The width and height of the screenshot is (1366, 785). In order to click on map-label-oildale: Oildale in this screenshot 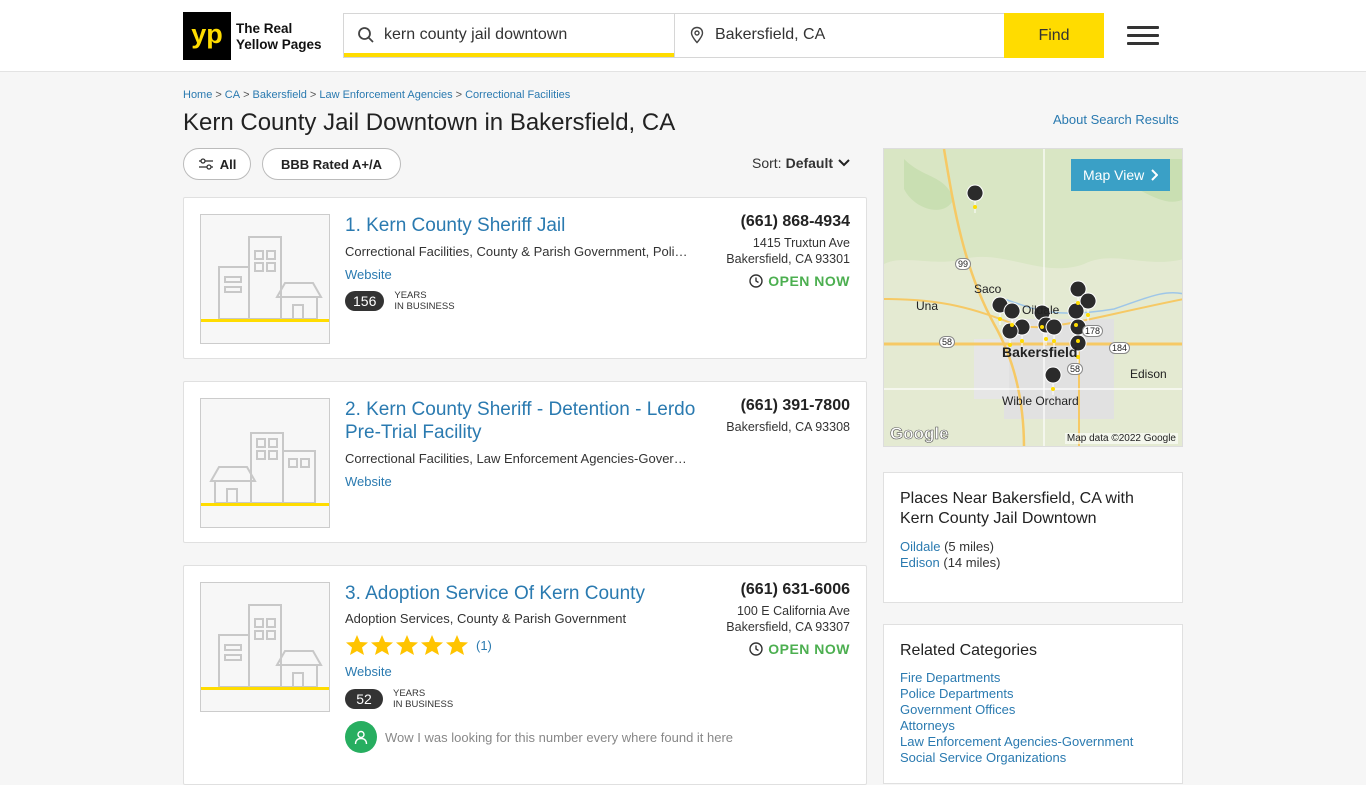, I will do `click(1041, 310)`.